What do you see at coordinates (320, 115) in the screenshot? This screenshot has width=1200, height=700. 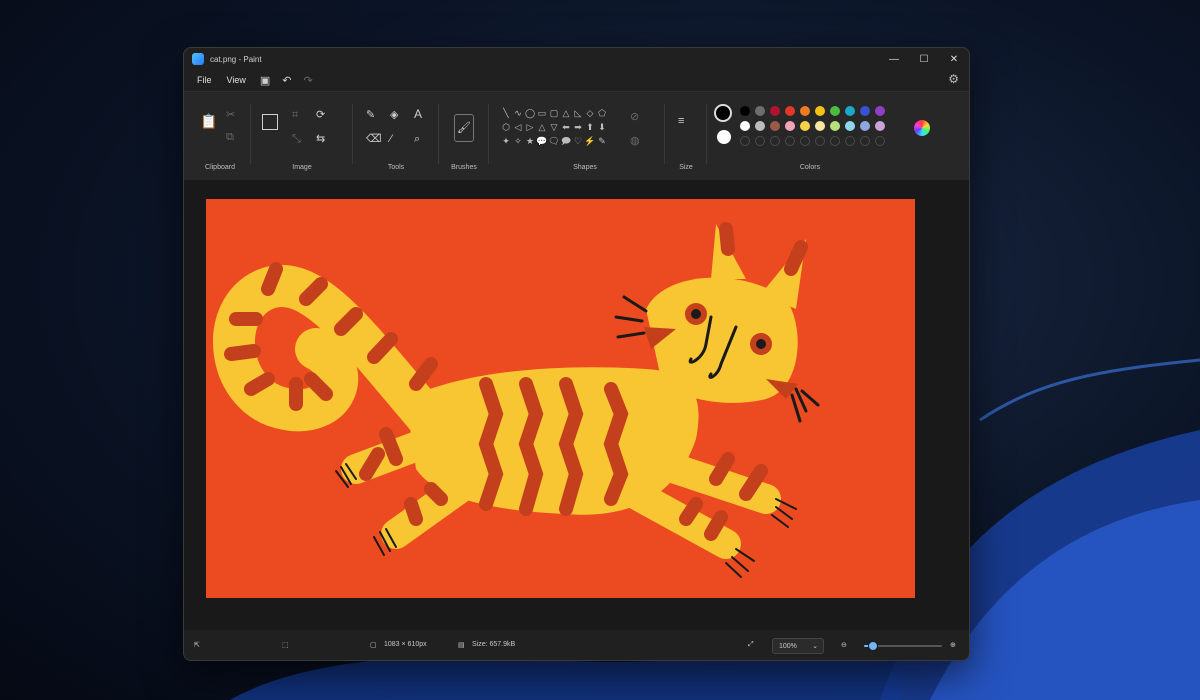 I see `rotate-icon: ⟳` at bounding box center [320, 115].